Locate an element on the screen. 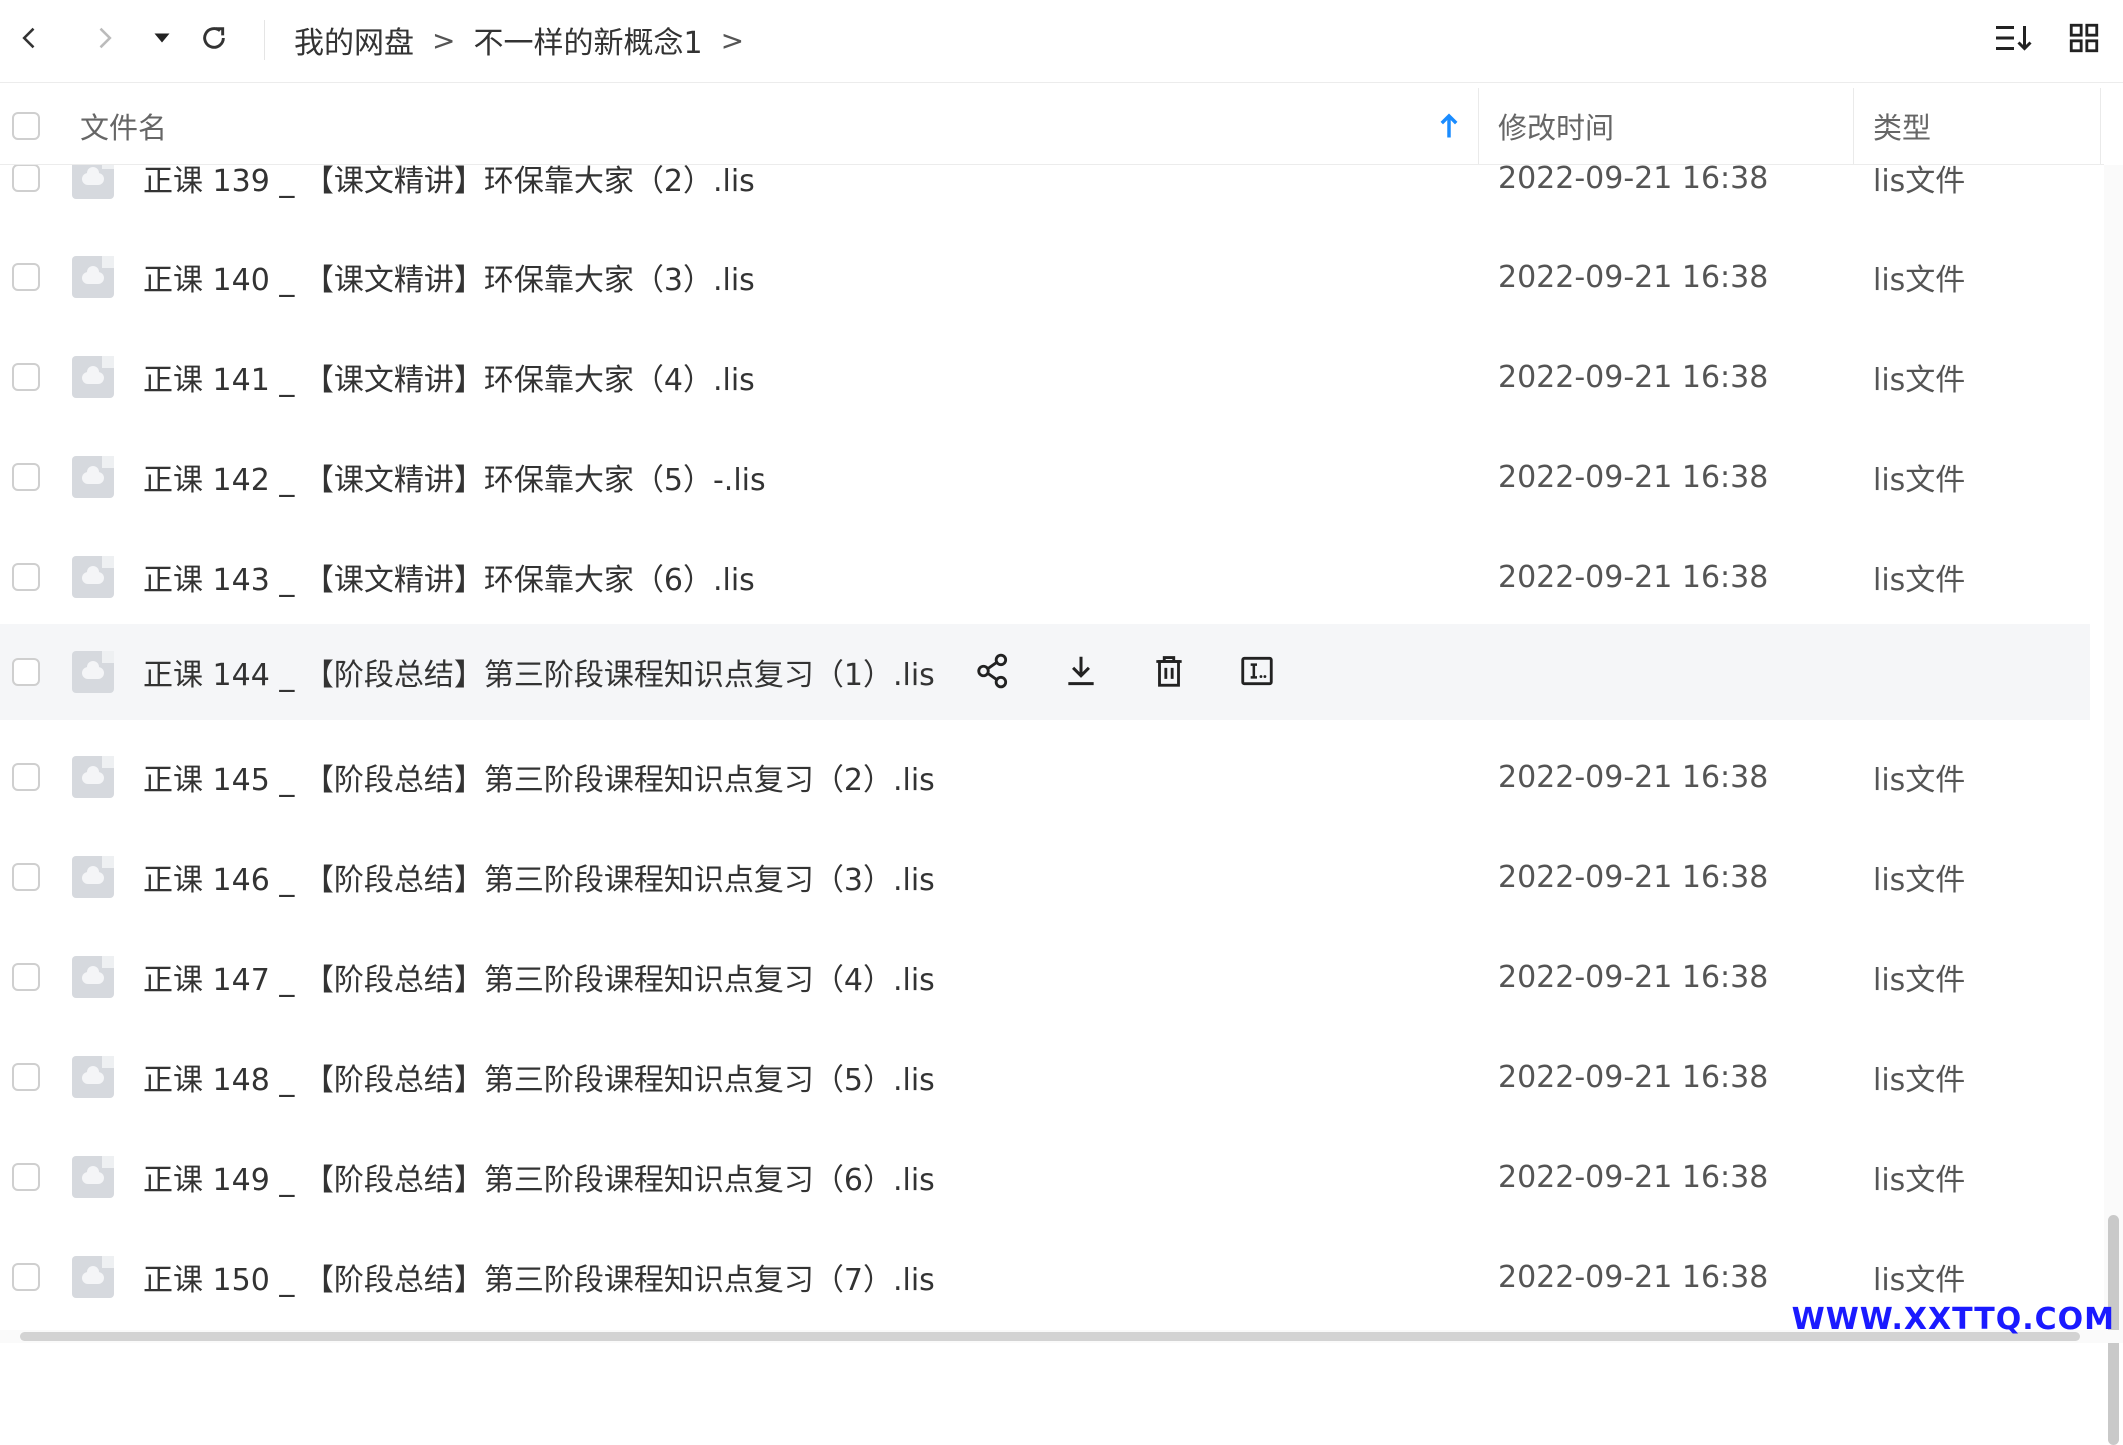 Image resolution: width=2123 pixels, height=1445 pixels. chevron-right-icon is located at coordinates (105, 38).